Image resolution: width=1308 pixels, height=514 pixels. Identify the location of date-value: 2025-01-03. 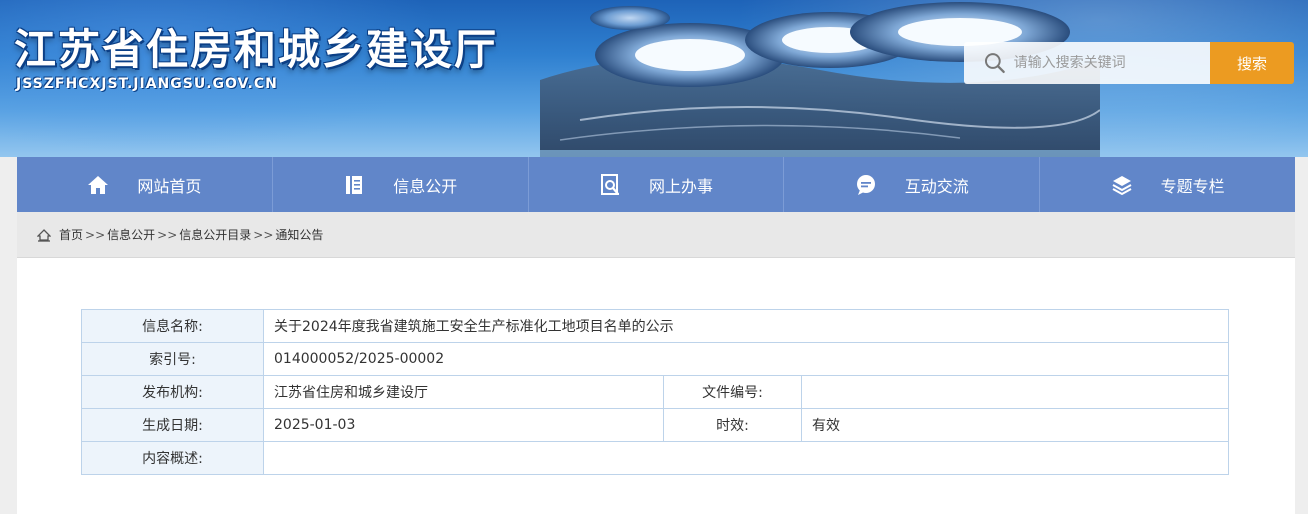
(463, 425).